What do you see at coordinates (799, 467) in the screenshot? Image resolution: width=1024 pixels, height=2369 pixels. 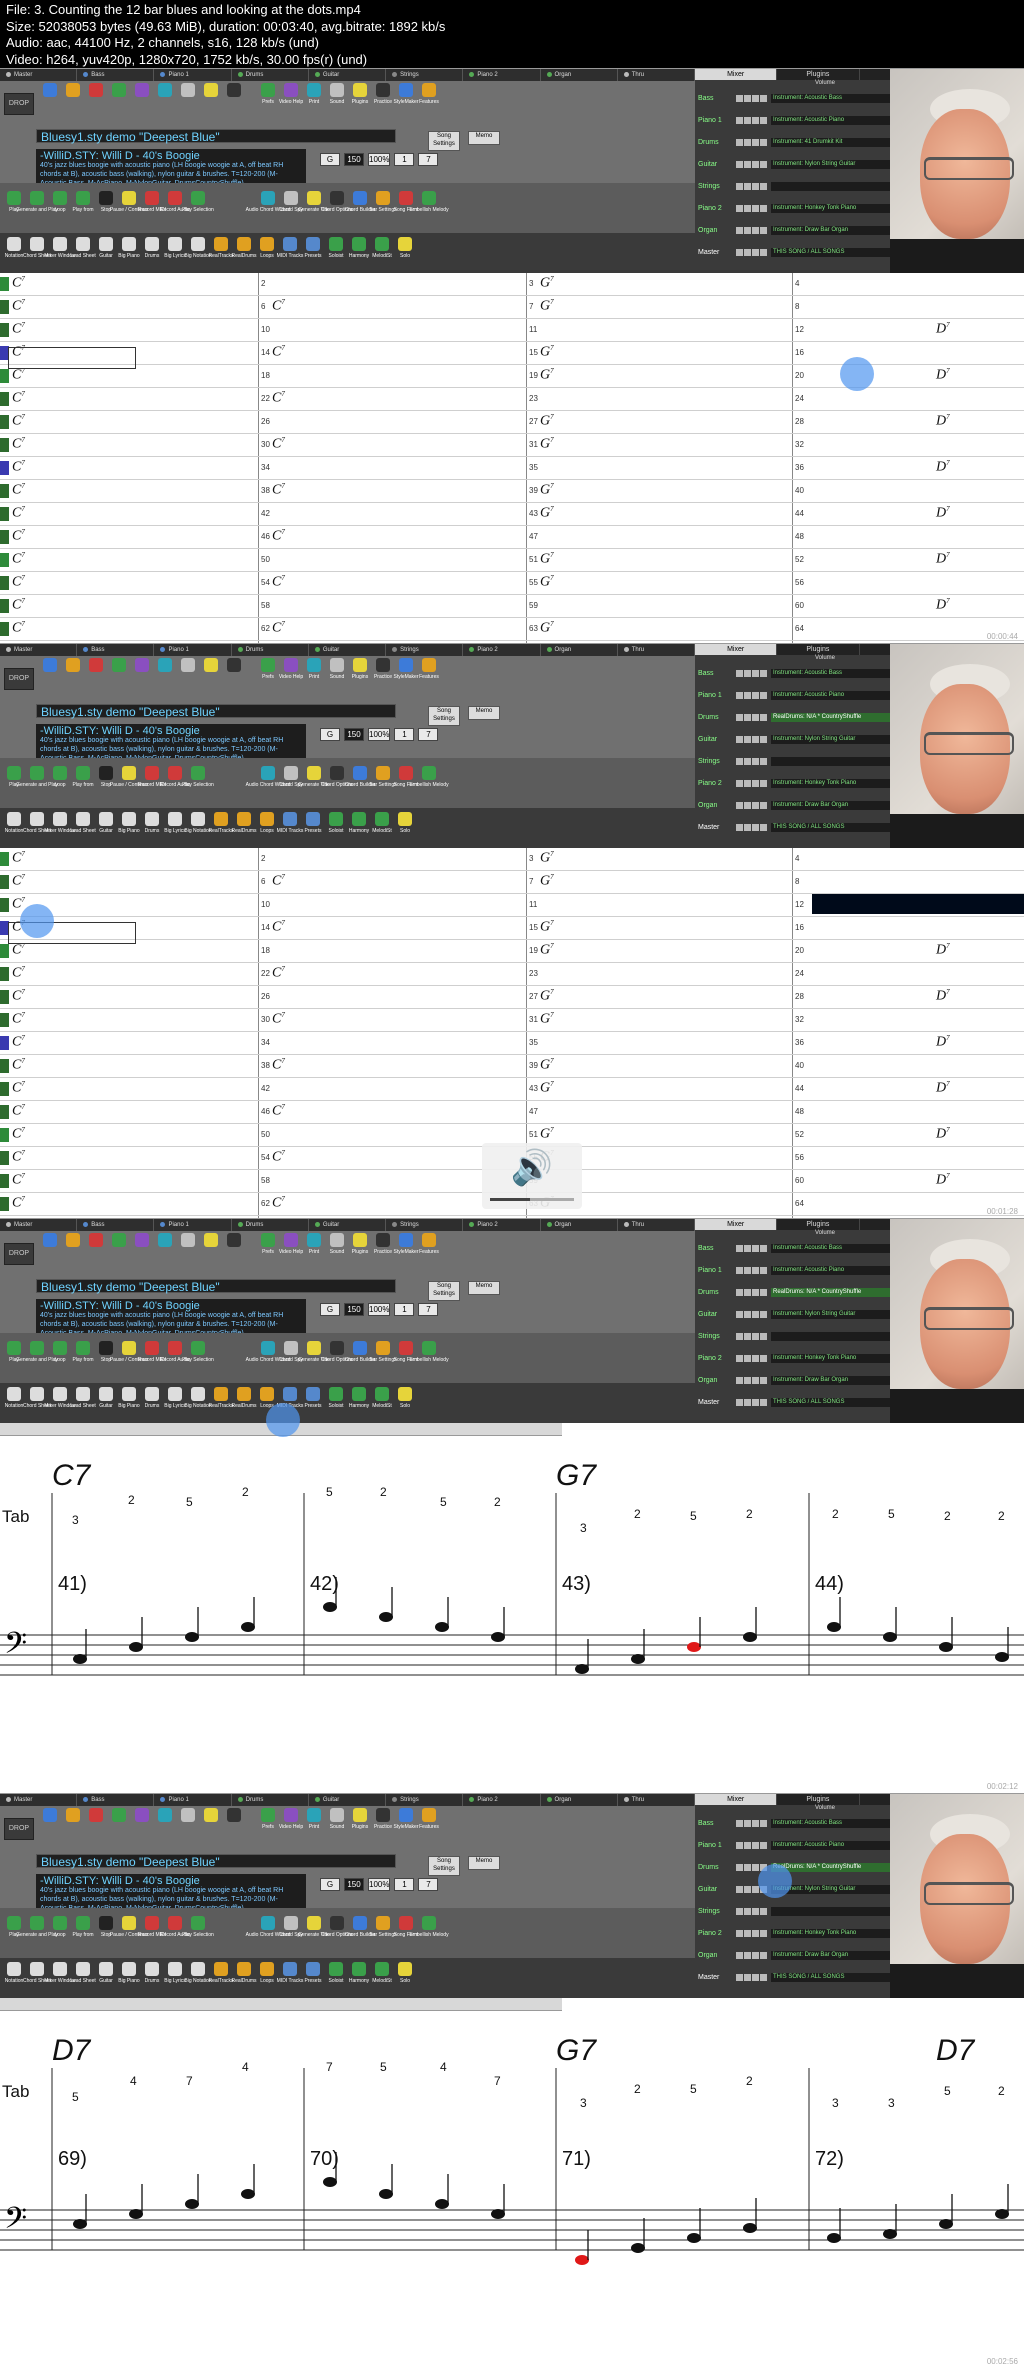 I see `bar-number: 36` at bounding box center [799, 467].